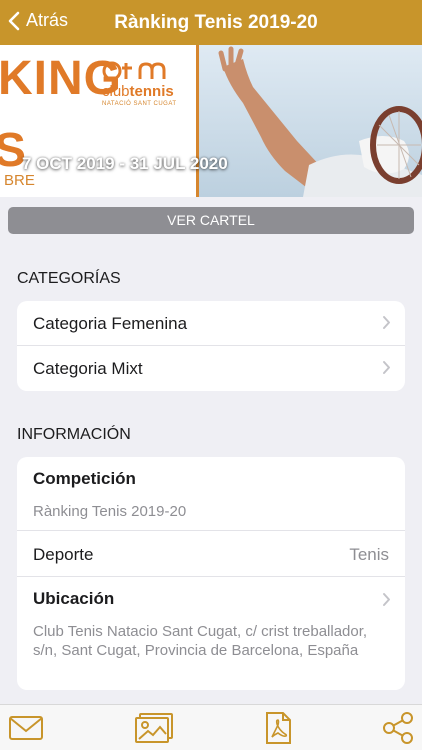 The height and width of the screenshot is (750, 422). What do you see at coordinates (110, 511) in the screenshot?
I see `competition-value: Rànking Tenis 2019-20` at bounding box center [110, 511].